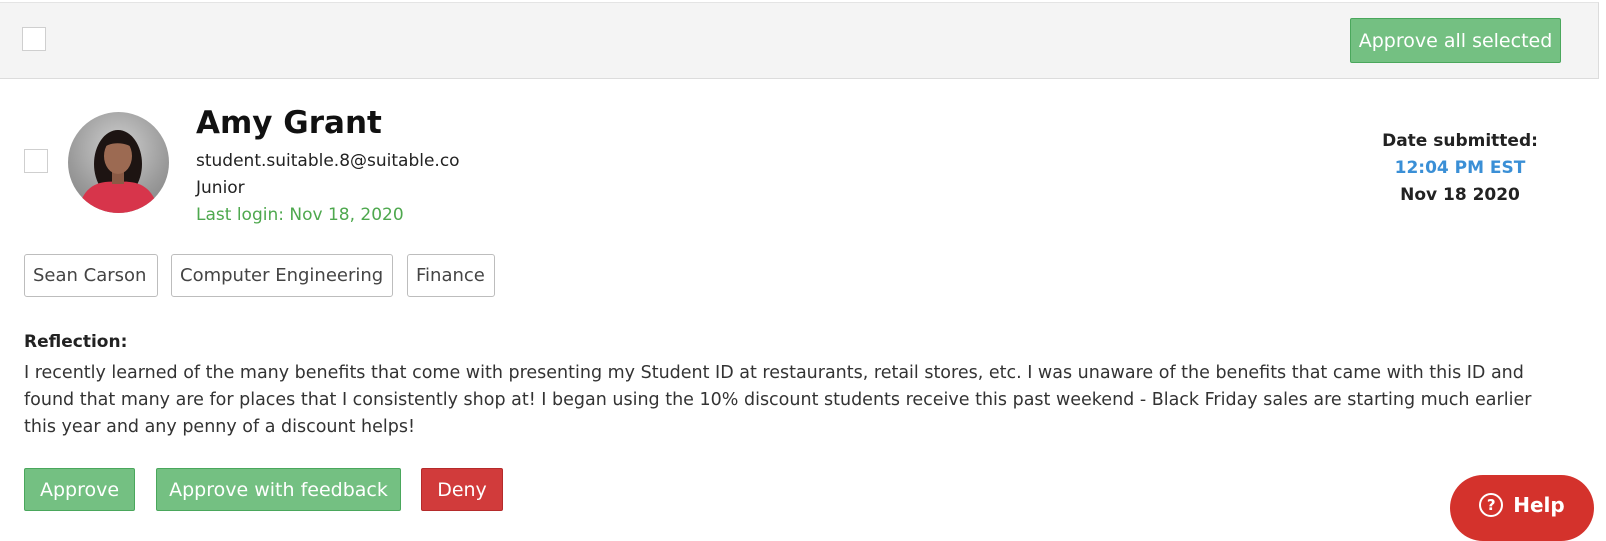 The image size is (1606, 541). I want to click on select-all-checkbox, so click(34, 39).